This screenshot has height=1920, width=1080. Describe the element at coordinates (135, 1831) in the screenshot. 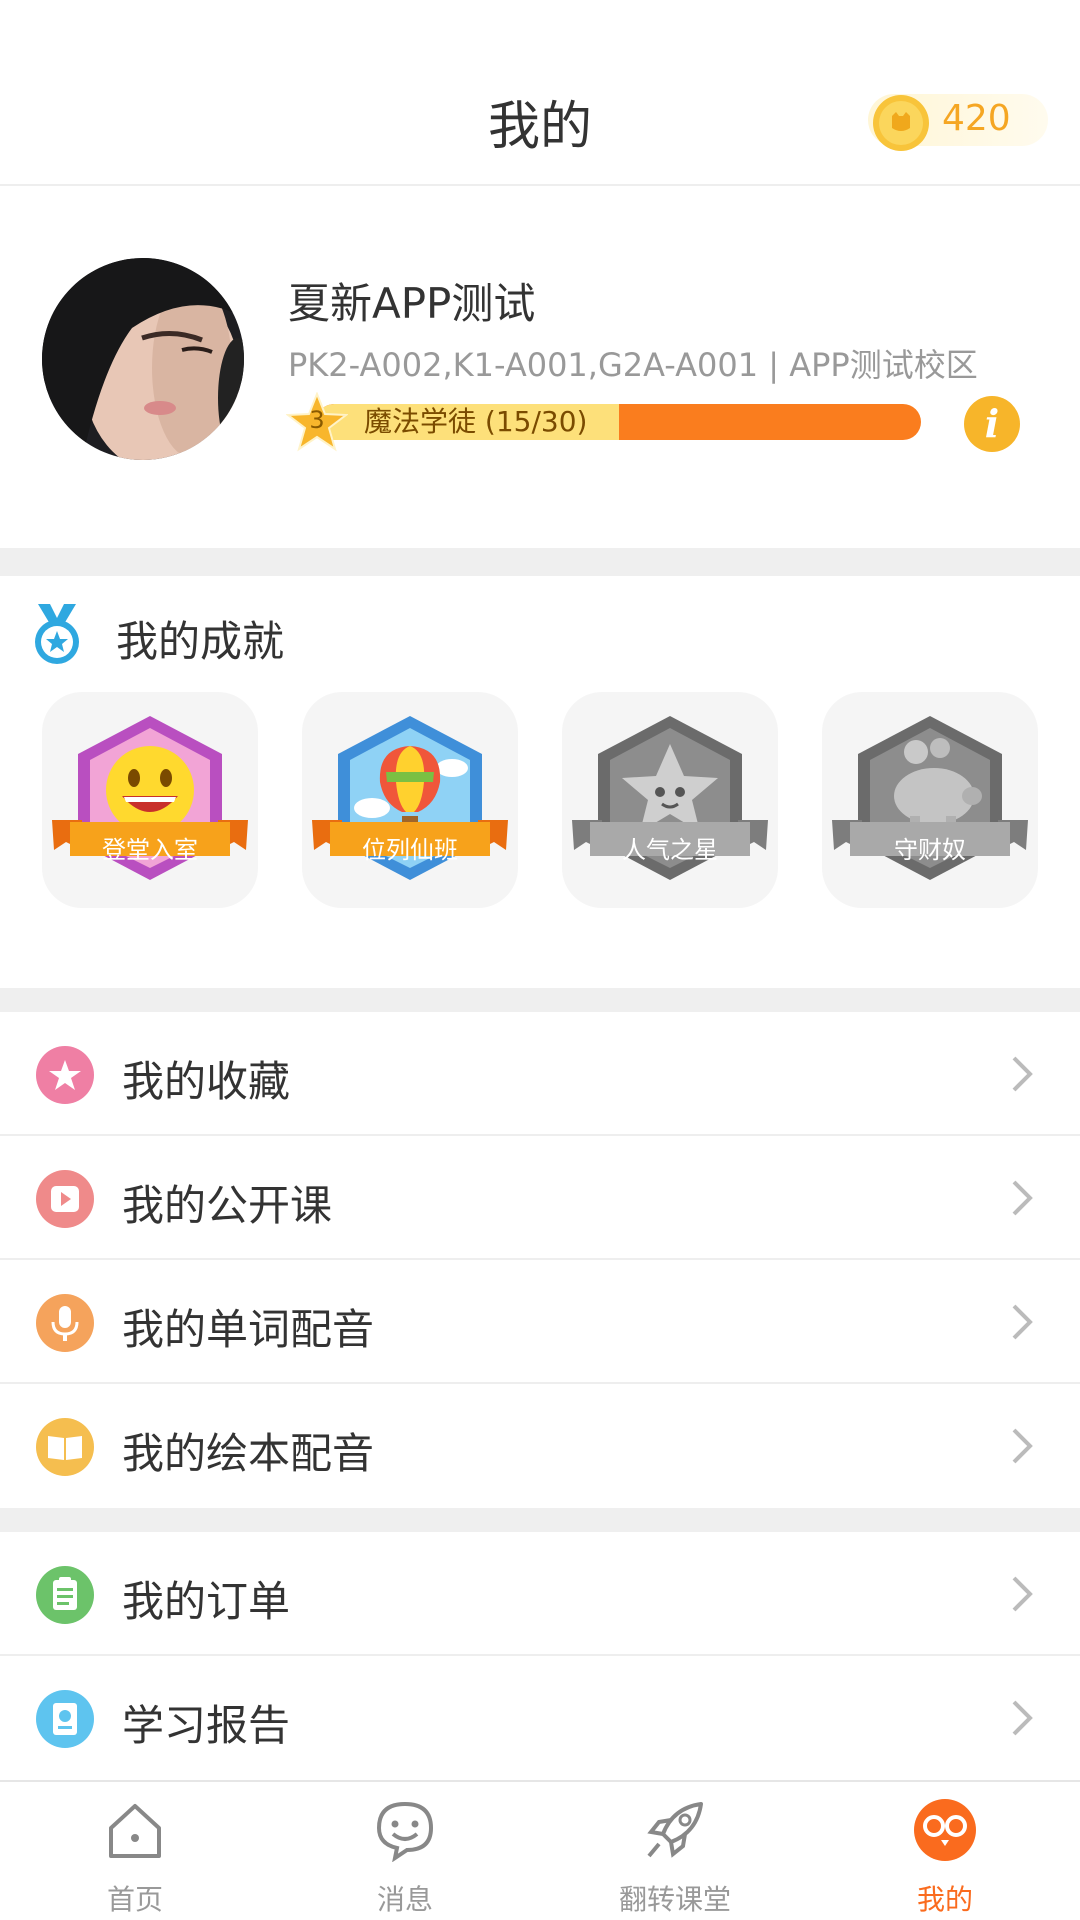

I see `home-icon` at that location.